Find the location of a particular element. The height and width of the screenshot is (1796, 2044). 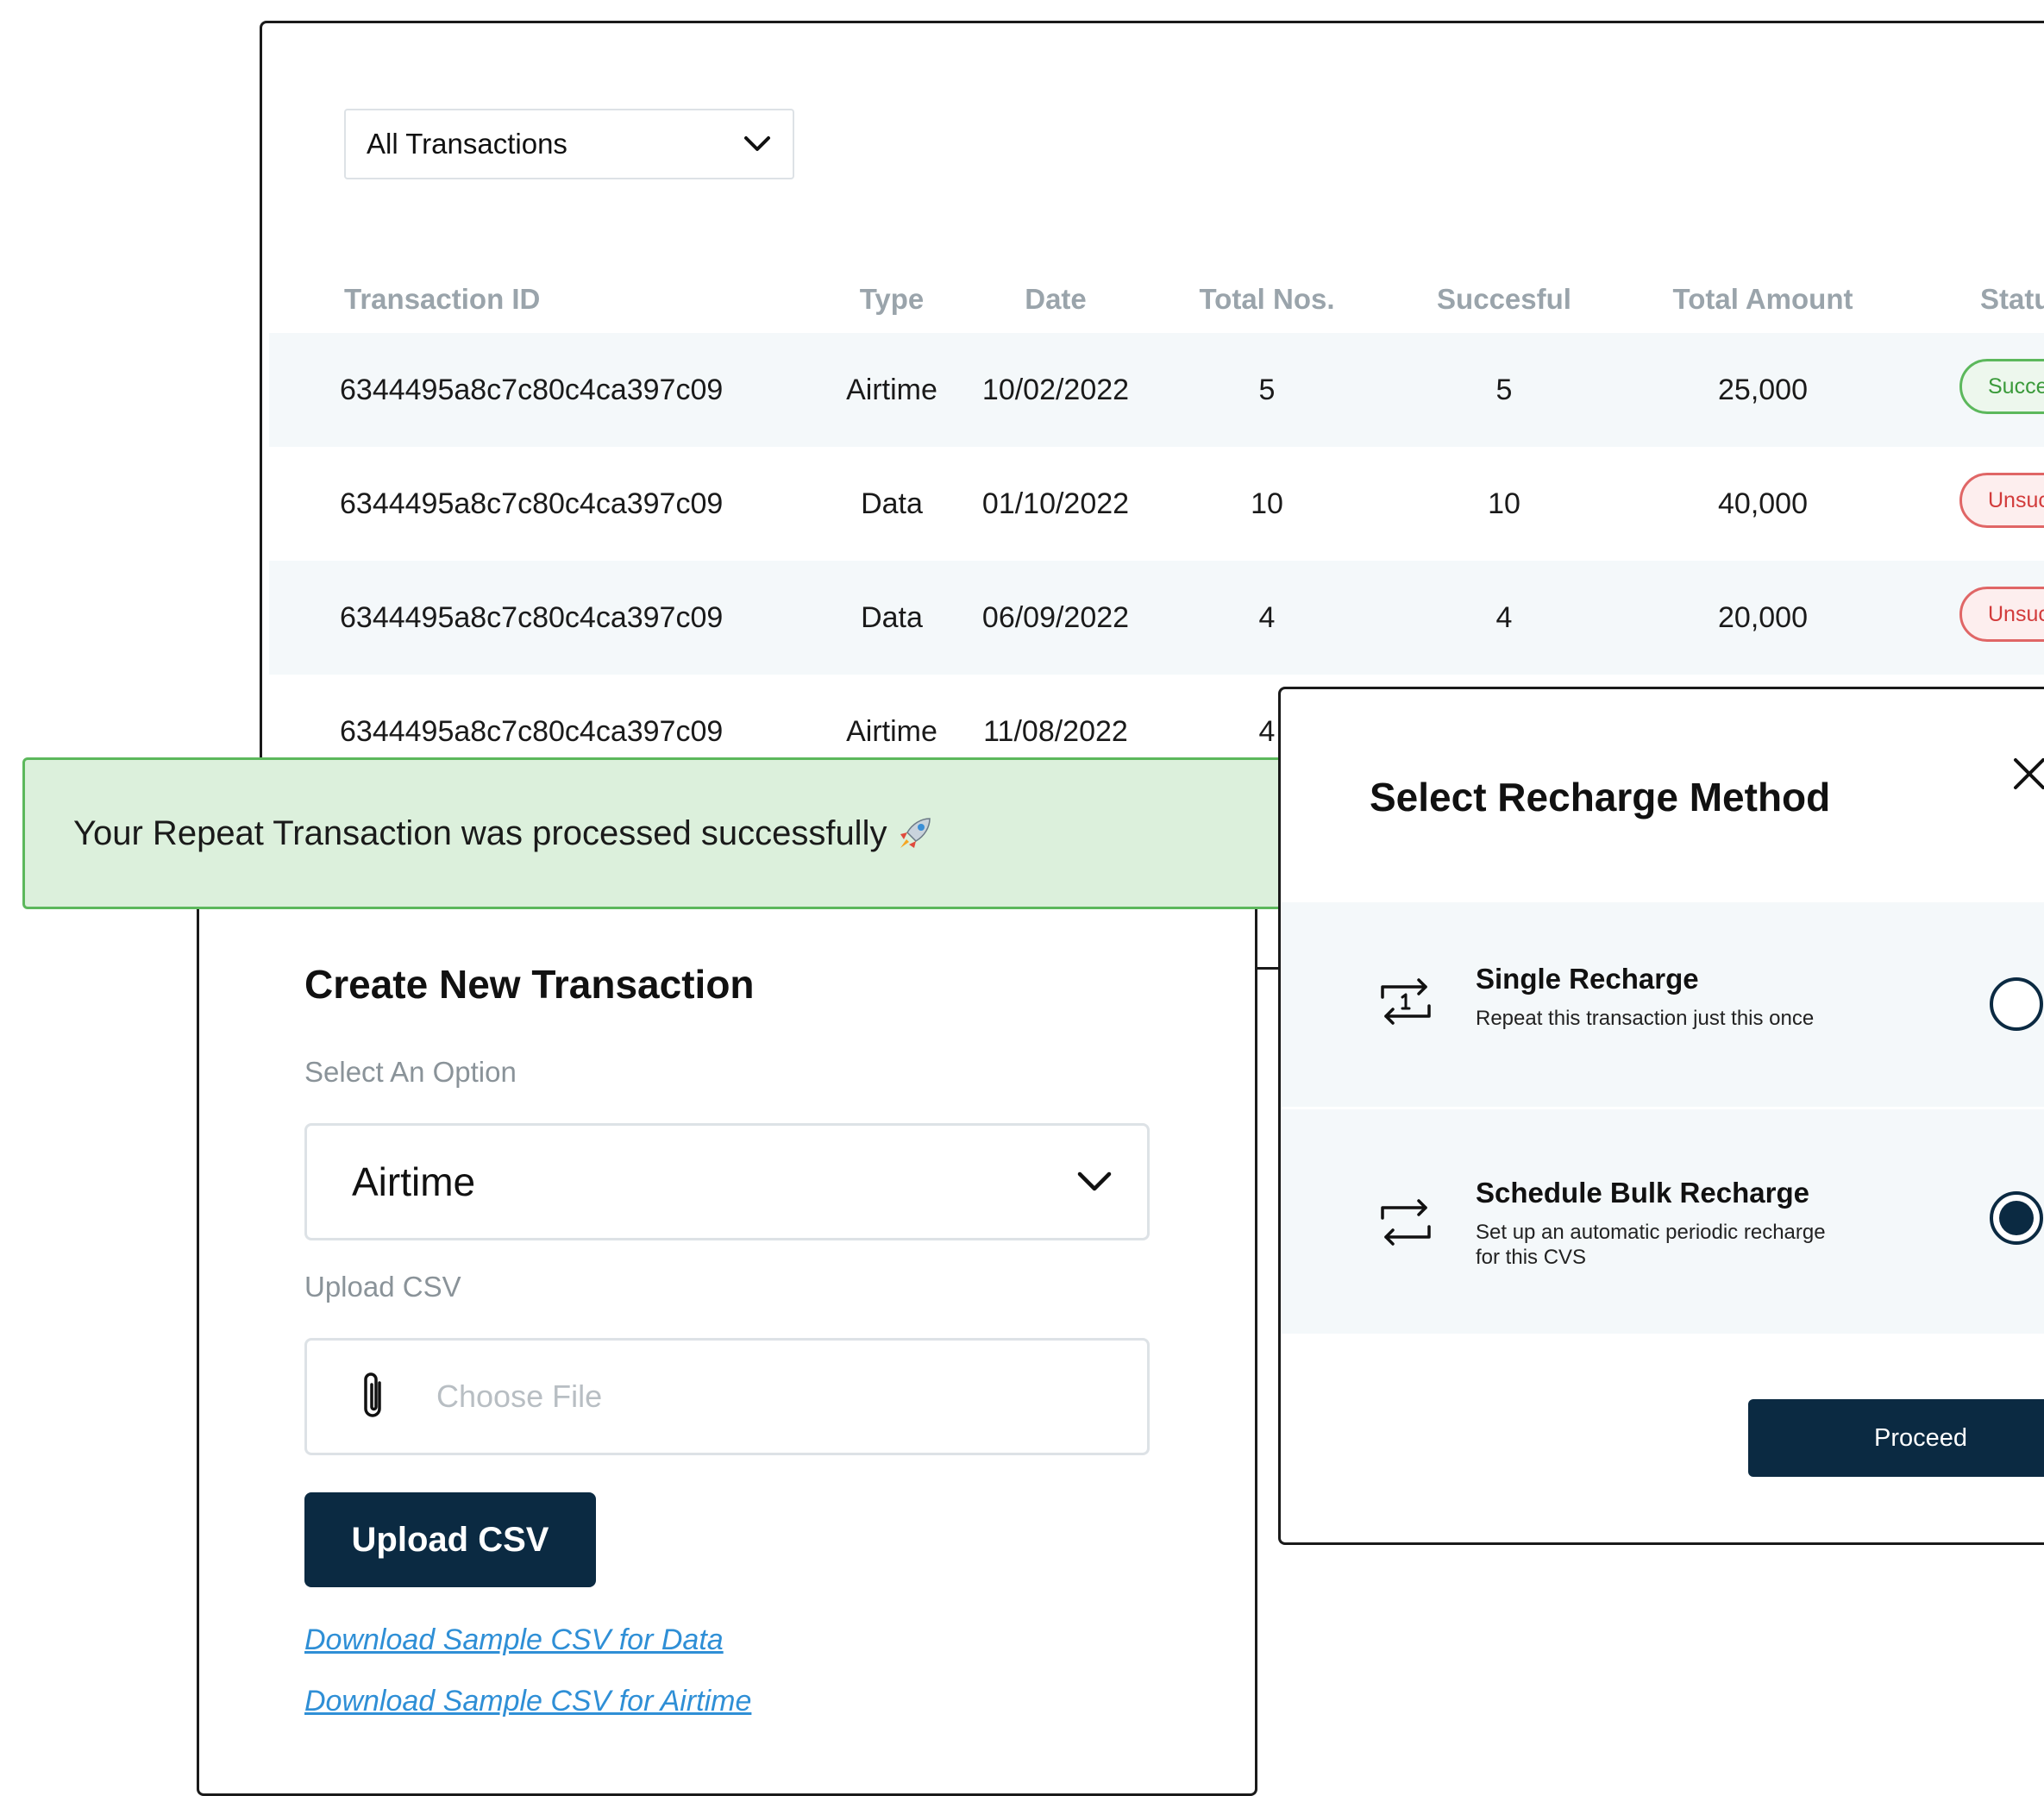

proceed-button: Proceed is located at coordinates (1896, 1438).